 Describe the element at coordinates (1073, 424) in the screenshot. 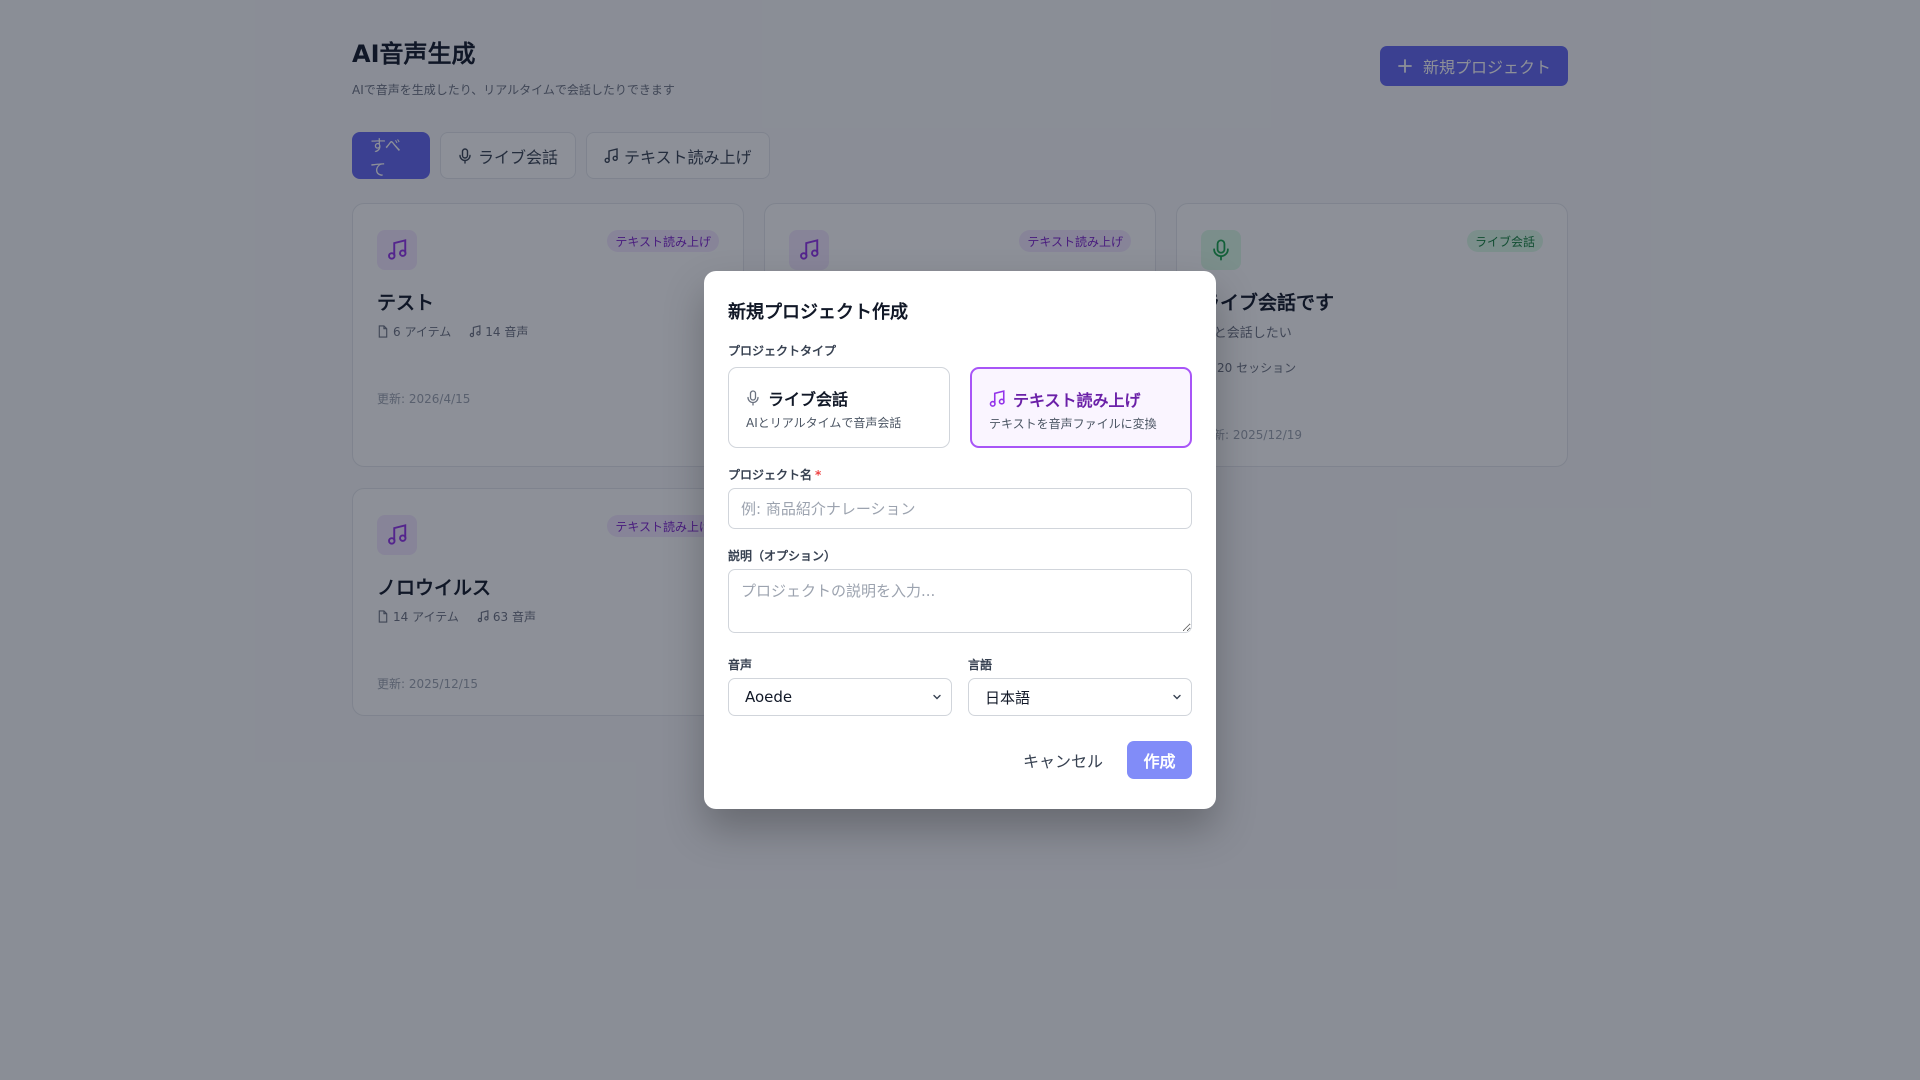

I see `type-option-tts-desc: テキストを音声ファイルに変換` at that location.